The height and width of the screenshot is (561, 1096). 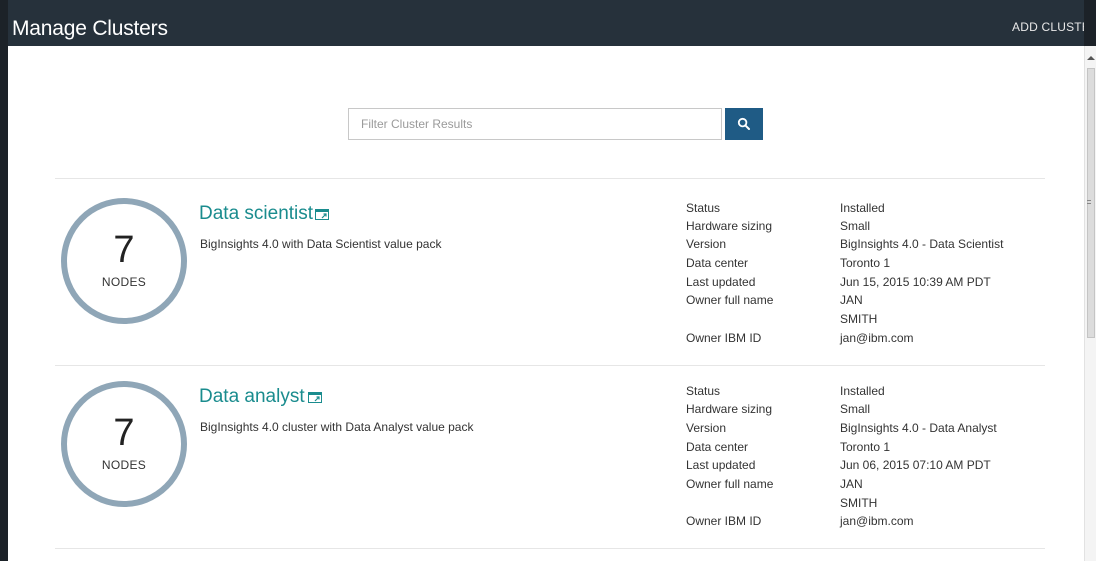 What do you see at coordinates (1091, 58) in the screenshot?
I see `scroll-up-arrow-icon` at bounding box center [1091, 58].